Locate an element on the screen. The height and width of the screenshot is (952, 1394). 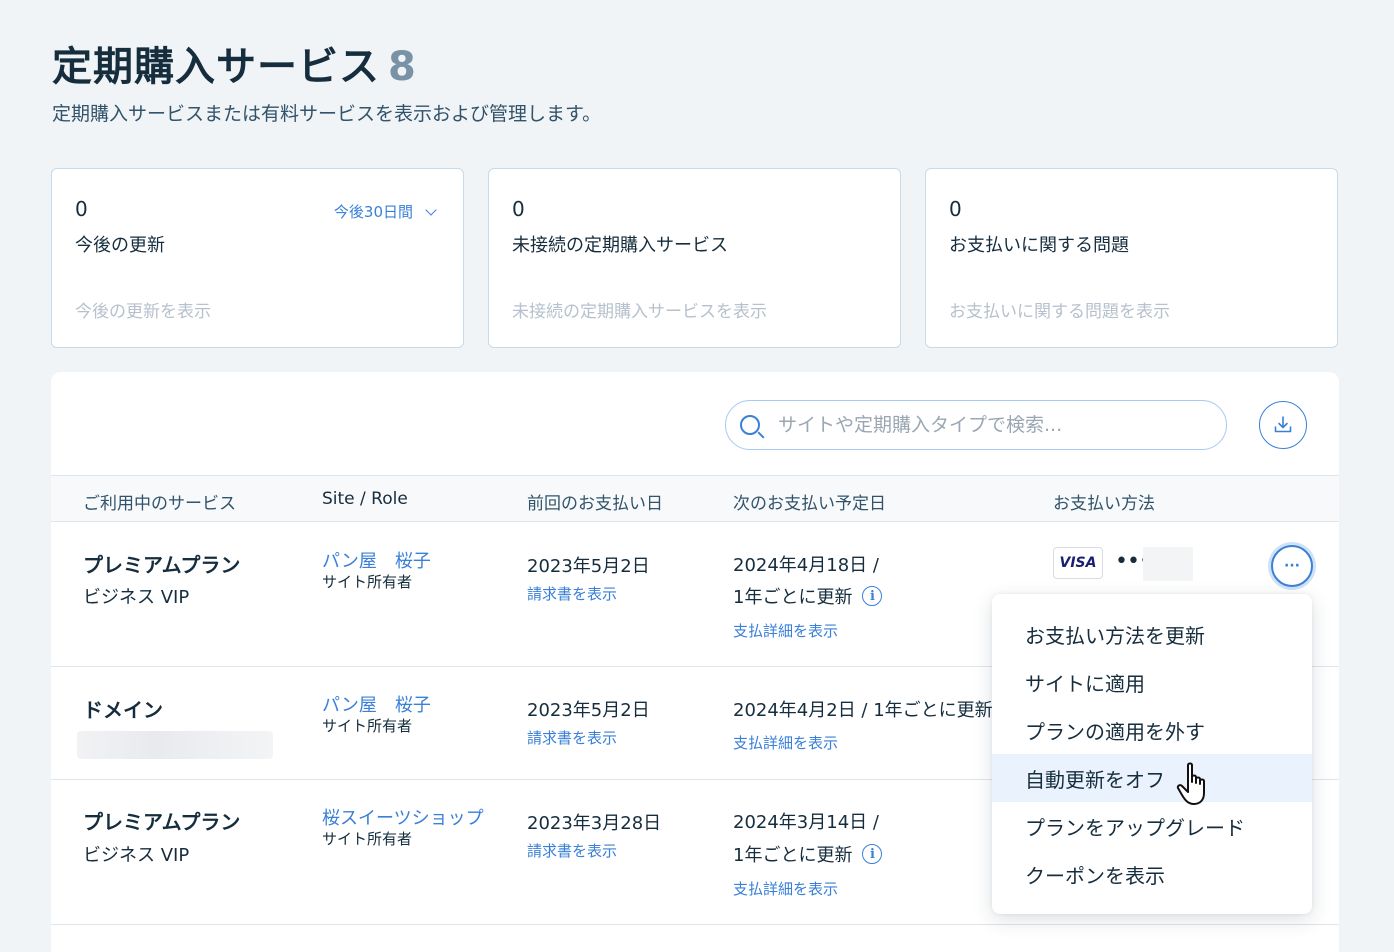
menu-item-view-coupon: クーポンを表示 is located at coordinates (1152, 874).